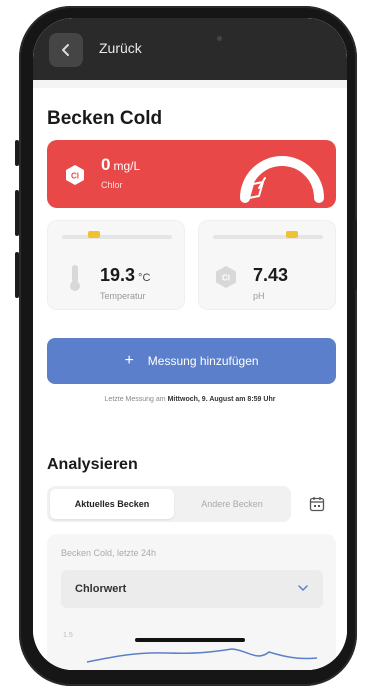 The width and height of the screenshot is (368, 689). I want to click on chlor-card: Cl 0 mg/L Chlor, so click(191, 174).